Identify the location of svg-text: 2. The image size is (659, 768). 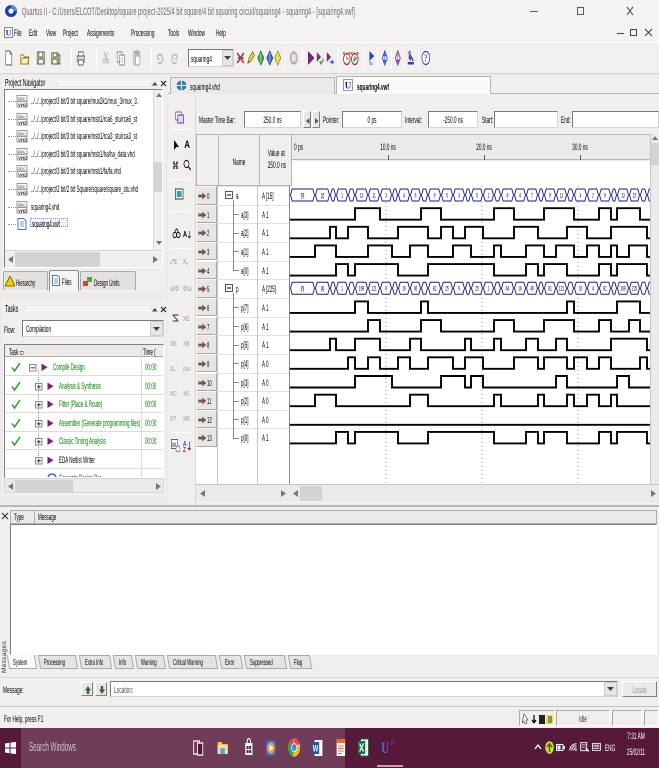
(593, 196).